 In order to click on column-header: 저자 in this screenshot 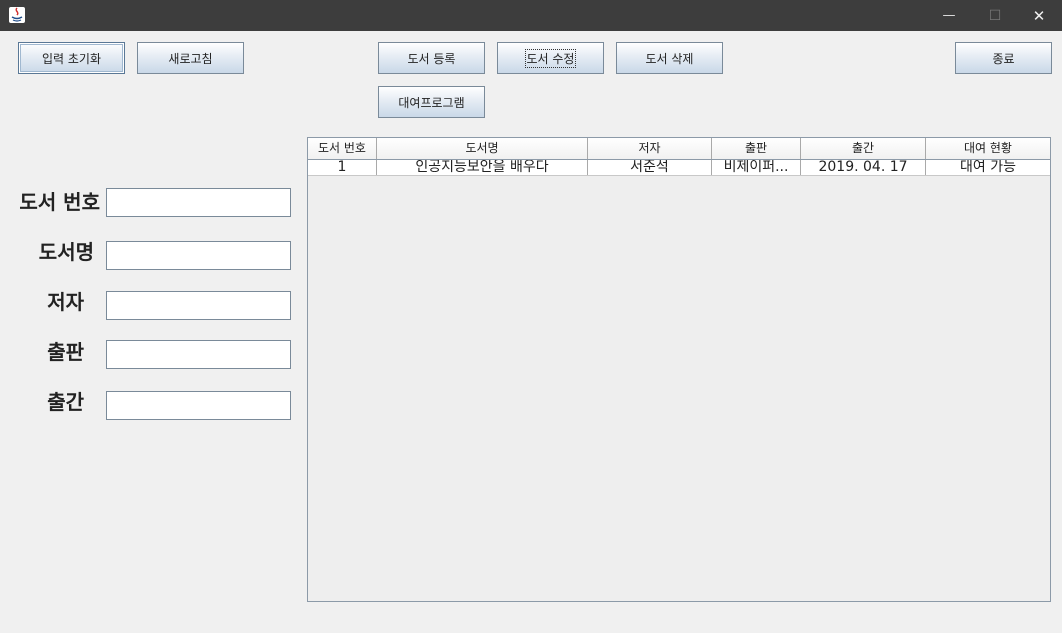, I will do `click(650, 148)`.